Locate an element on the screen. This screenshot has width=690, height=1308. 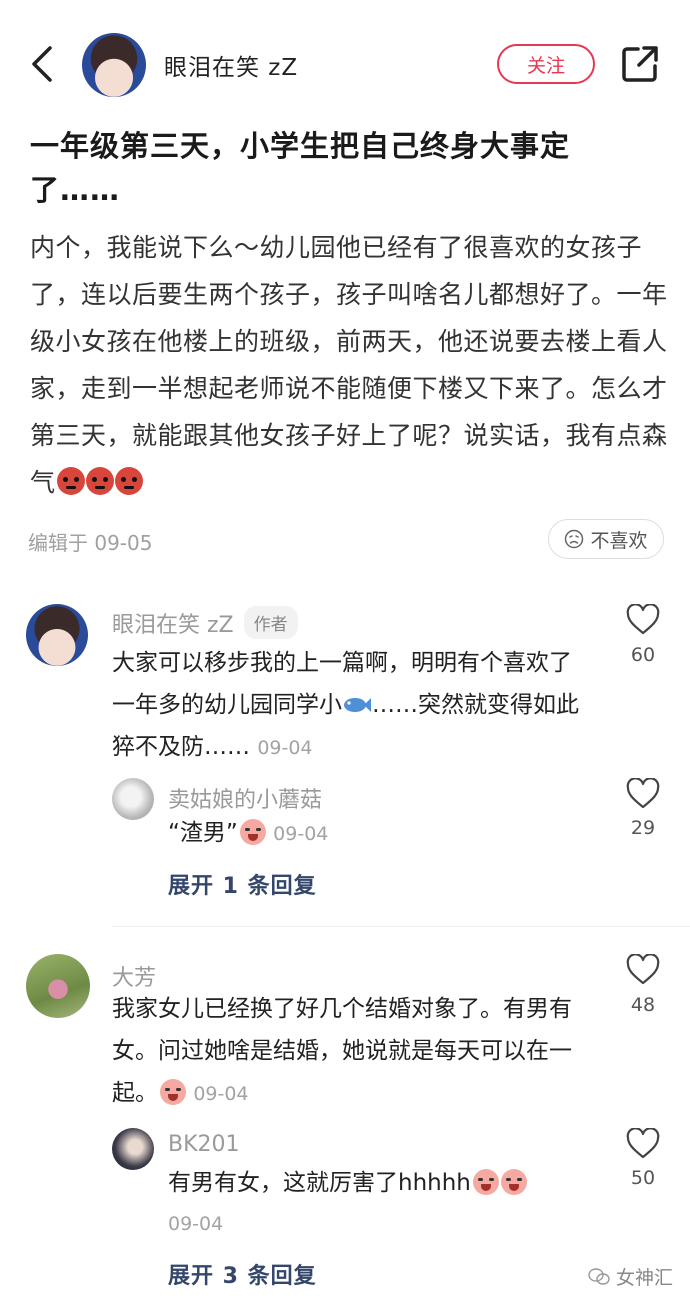
wechat-icon is located at coordinates (599, 1276).